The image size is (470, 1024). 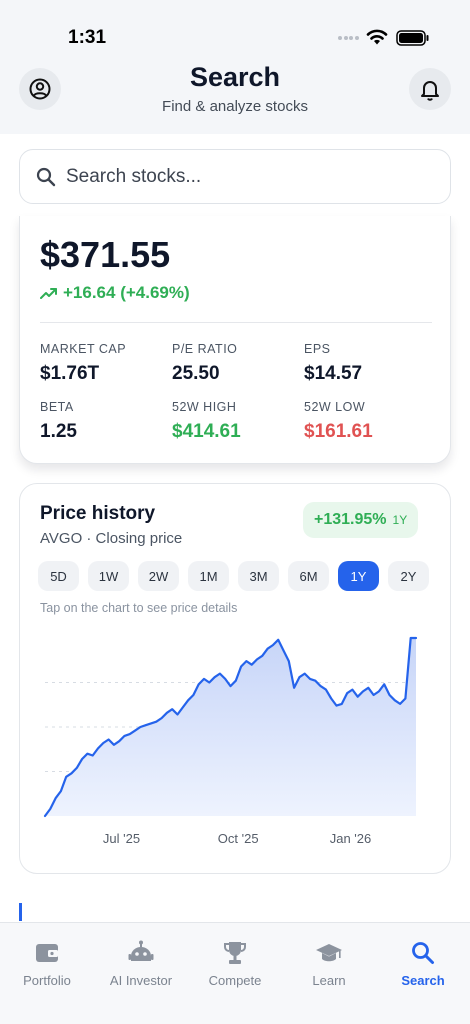 I want to click on trending-up-icon, so click(x=48, y=293).